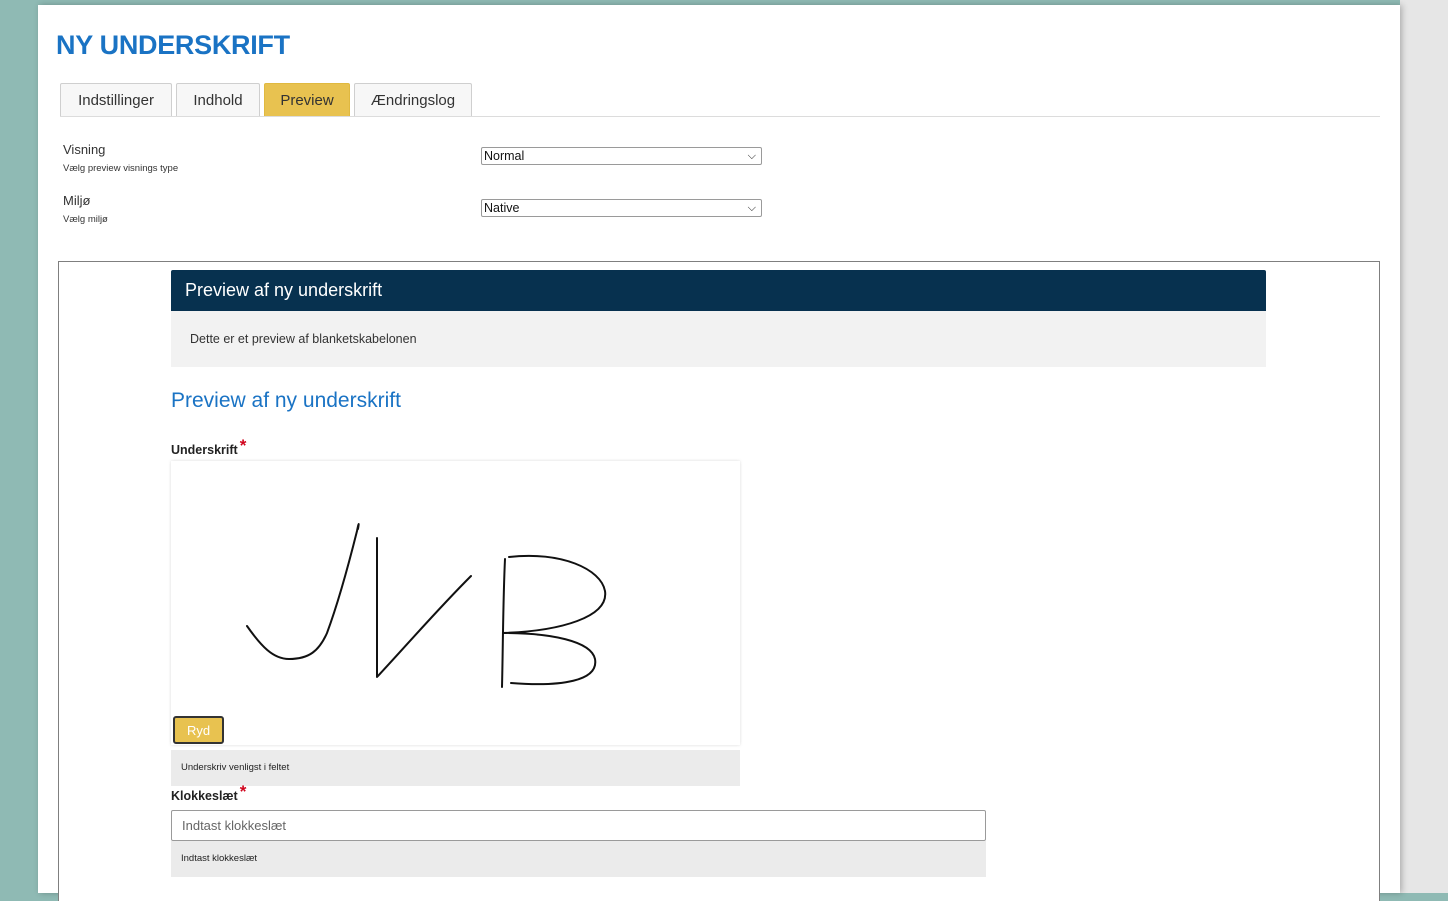  Describe the element at coordinates (307, 99) in the screenshot. I see `tab-preview: Preview` at that location.